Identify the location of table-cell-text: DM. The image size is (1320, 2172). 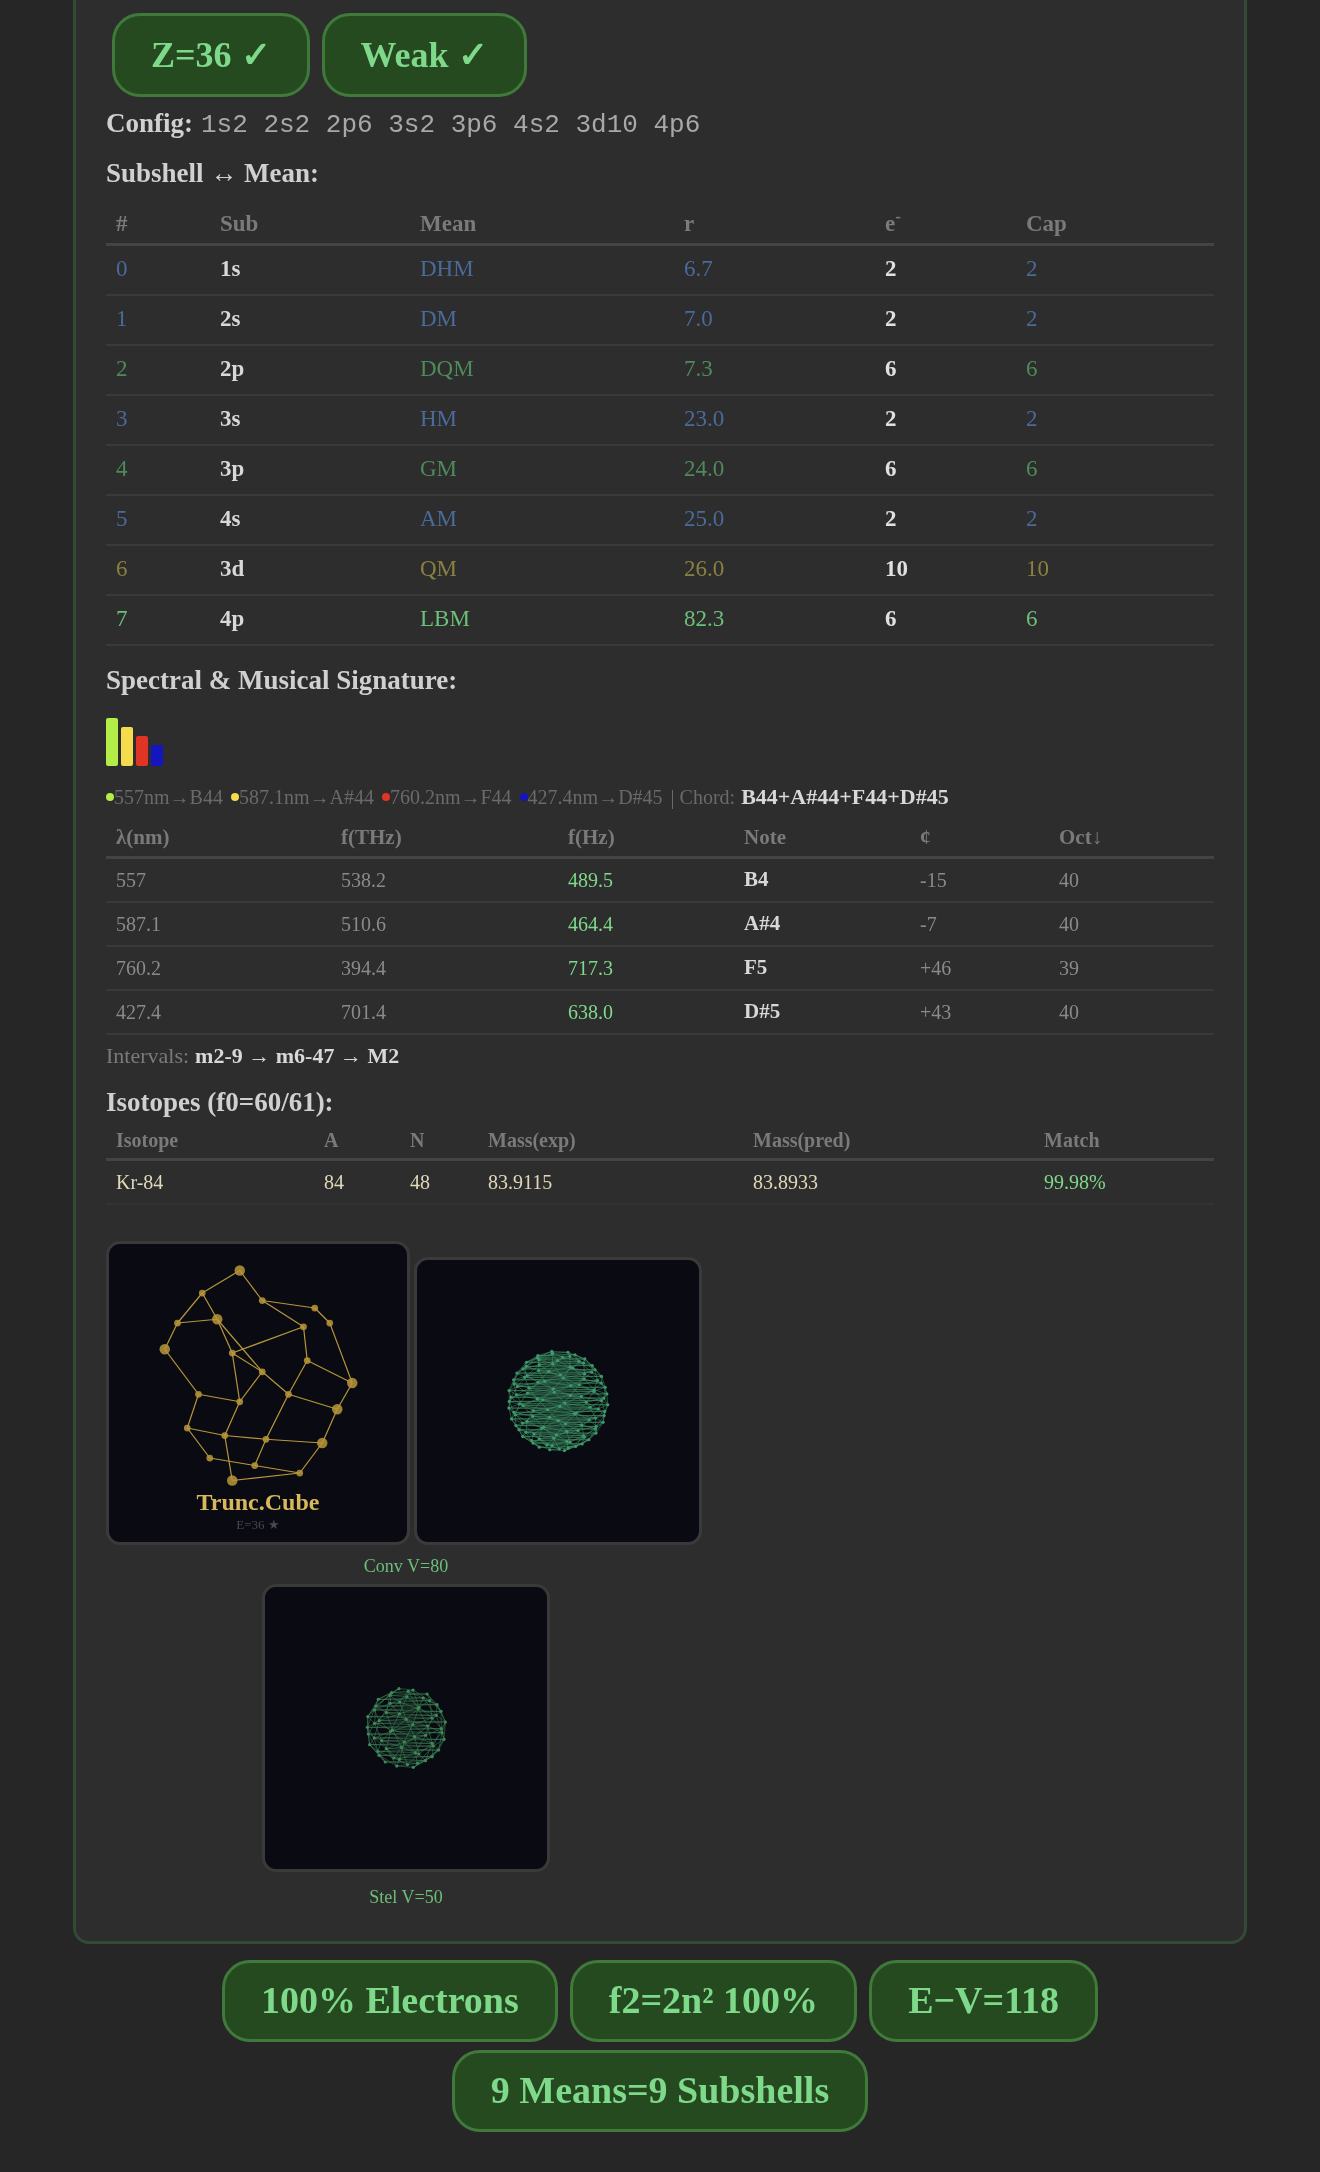
(439, 319).